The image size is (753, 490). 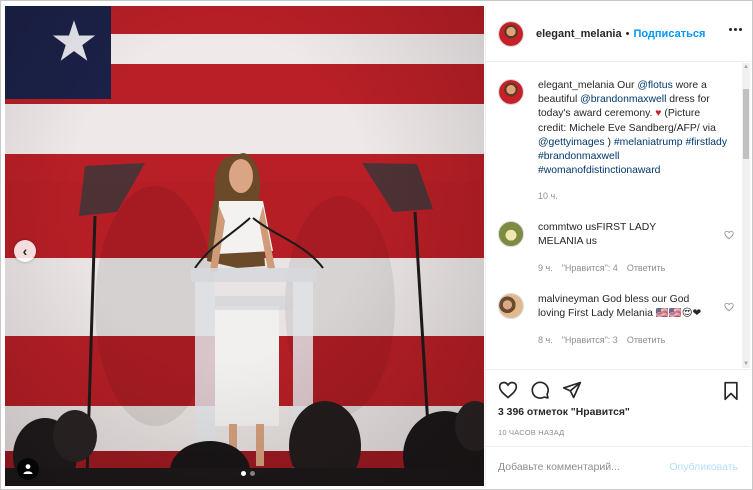 What do you see at coordinates (572, 390) in the screenshot?
I see `share-icon` at bounding box center [572, 390].